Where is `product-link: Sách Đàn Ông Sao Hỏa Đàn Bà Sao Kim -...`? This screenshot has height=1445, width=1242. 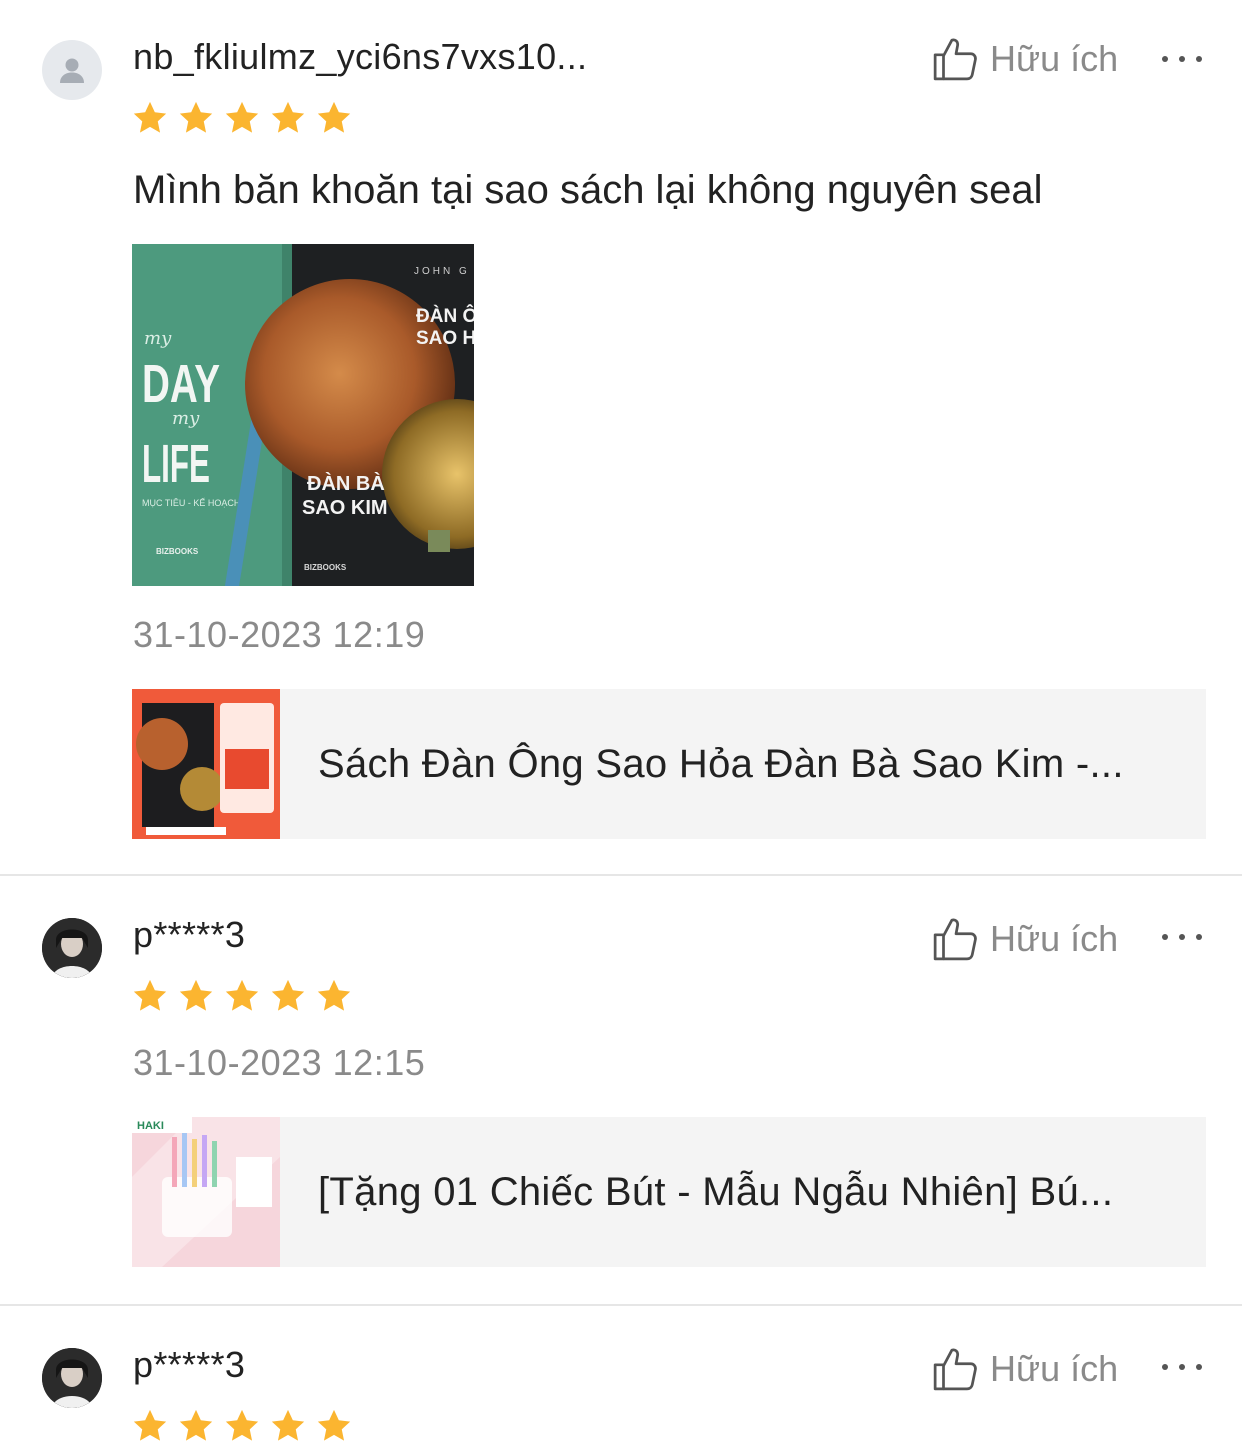 product-link: Sách Đàn Ông Sao Hỏa Đàn Bà Sao Kim -... is located at coordinates (669, 764).